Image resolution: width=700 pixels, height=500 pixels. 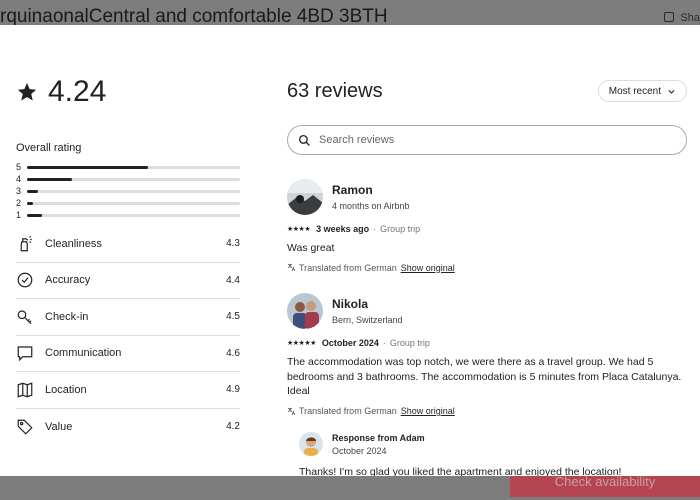 What do you see at coordinates (128, 354) in the screenshot?
I see `category-communication: Communication 4.6` at bounding box center [128, 354].